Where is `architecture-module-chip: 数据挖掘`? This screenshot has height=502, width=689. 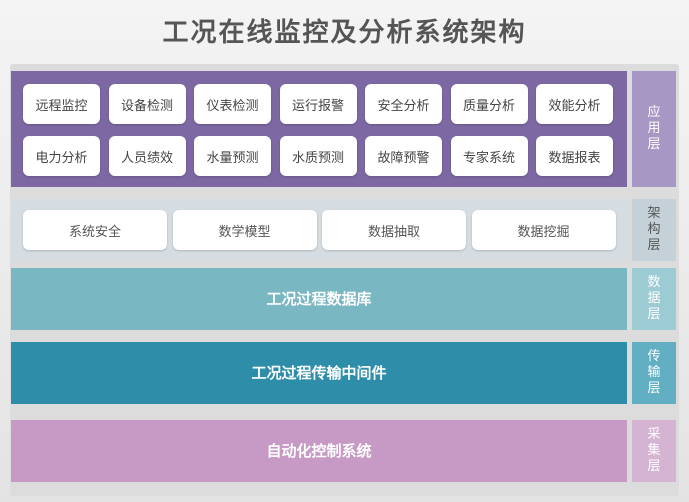 architecture-module-chip: 数据挖掘 is located at coordinates (543, 230).